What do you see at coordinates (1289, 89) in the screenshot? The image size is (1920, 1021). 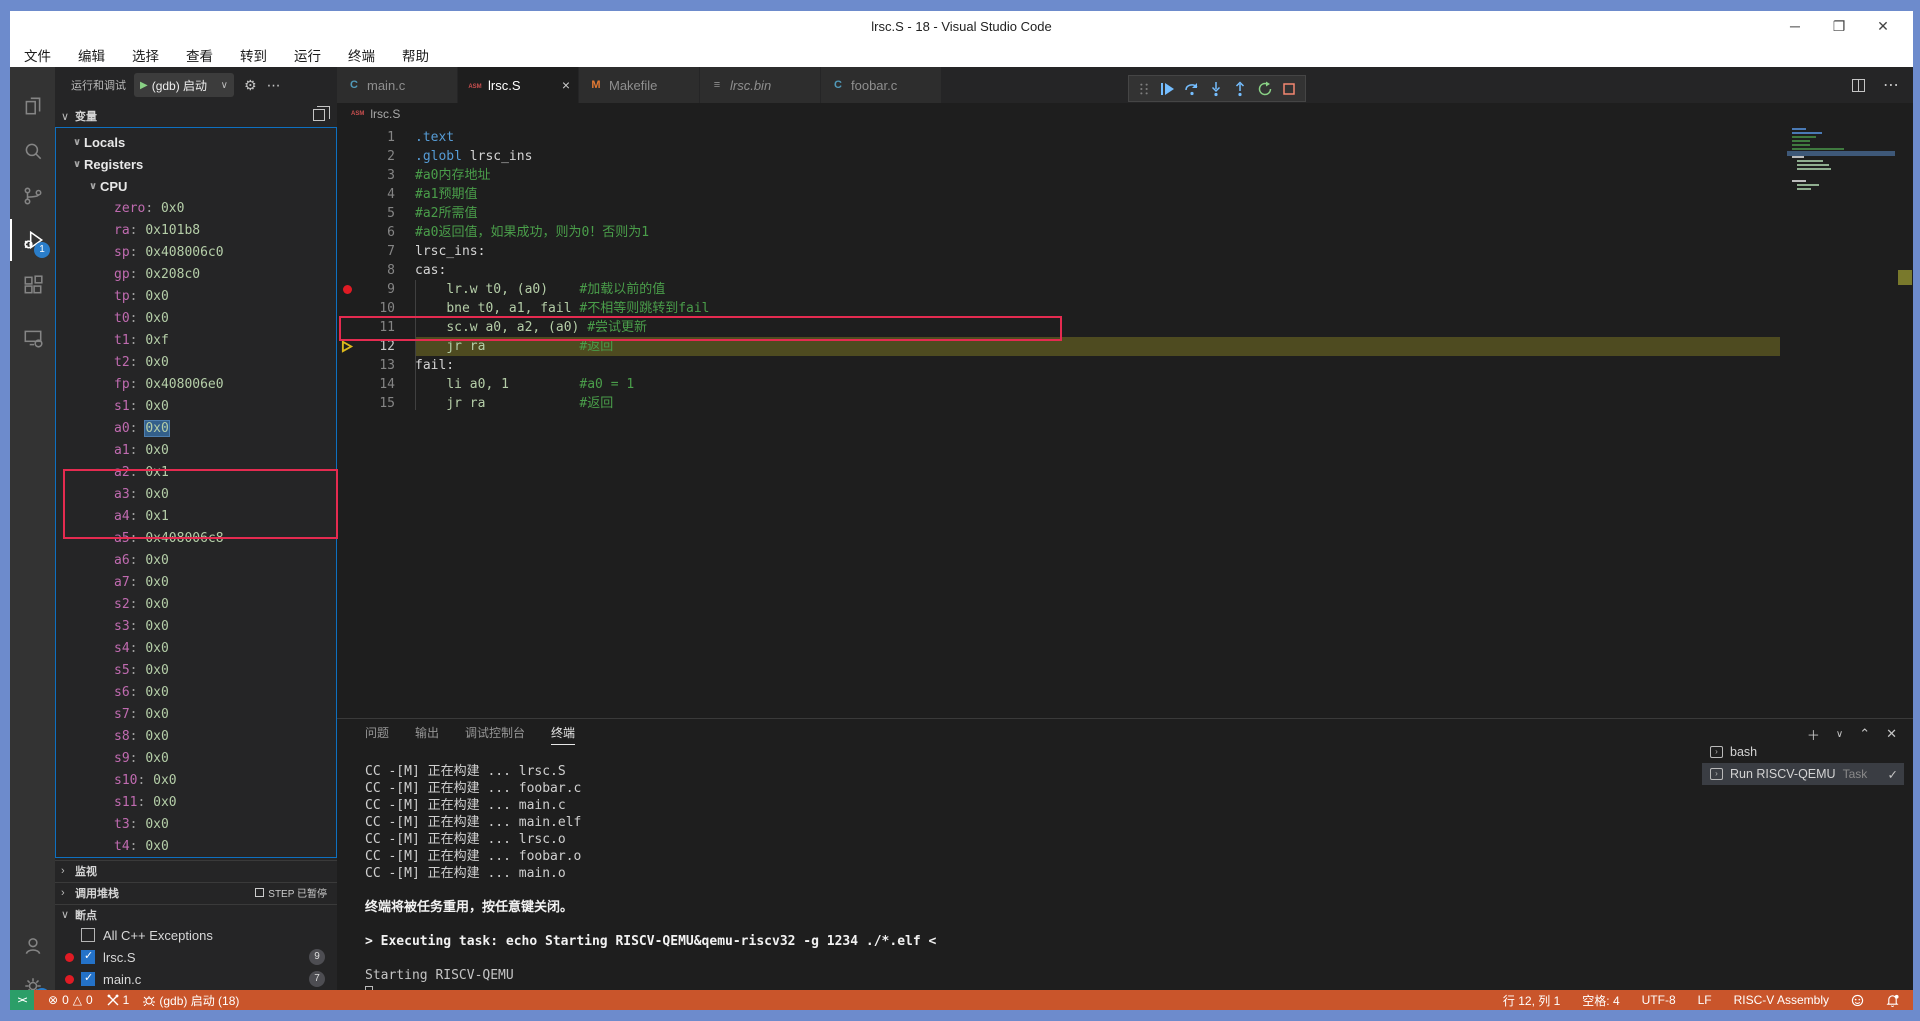 I see `stop-icon` at bounding box center [1289, 89].